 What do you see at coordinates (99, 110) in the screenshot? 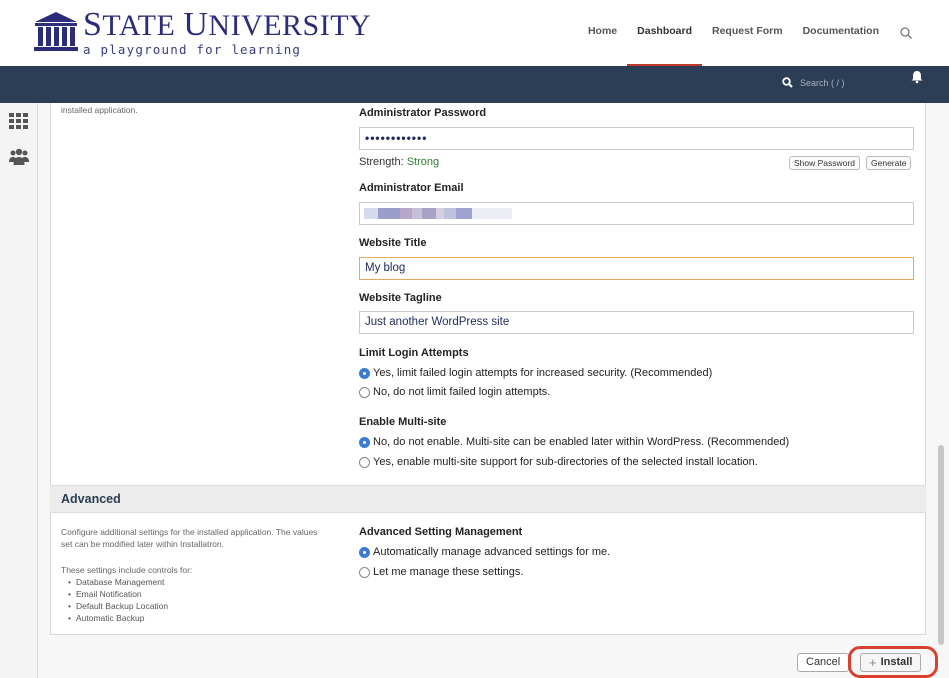
I see `section-note: installed application.` at bounding box center [99, 110].